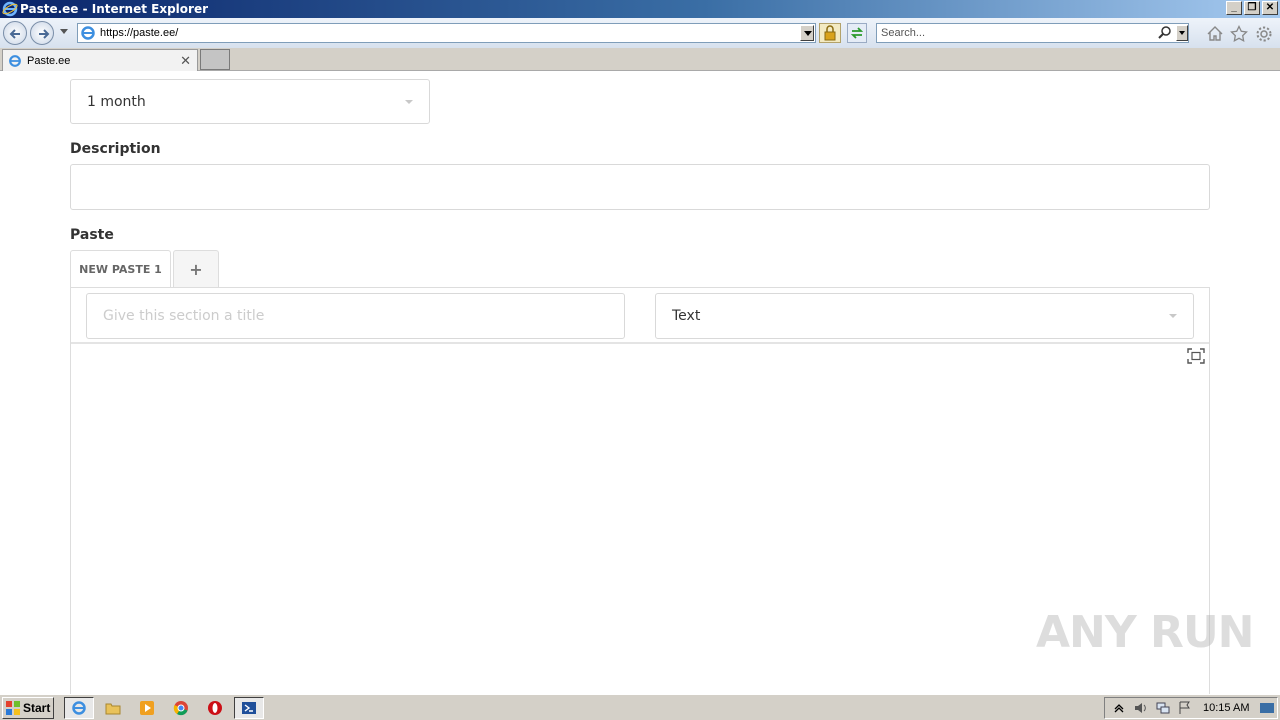 The height and width of the screenshot is (720, 1280). What do you see at coordinates (215, 59) in the screenshot?
I see `new-tab-button` at bounding box center [215, 59].